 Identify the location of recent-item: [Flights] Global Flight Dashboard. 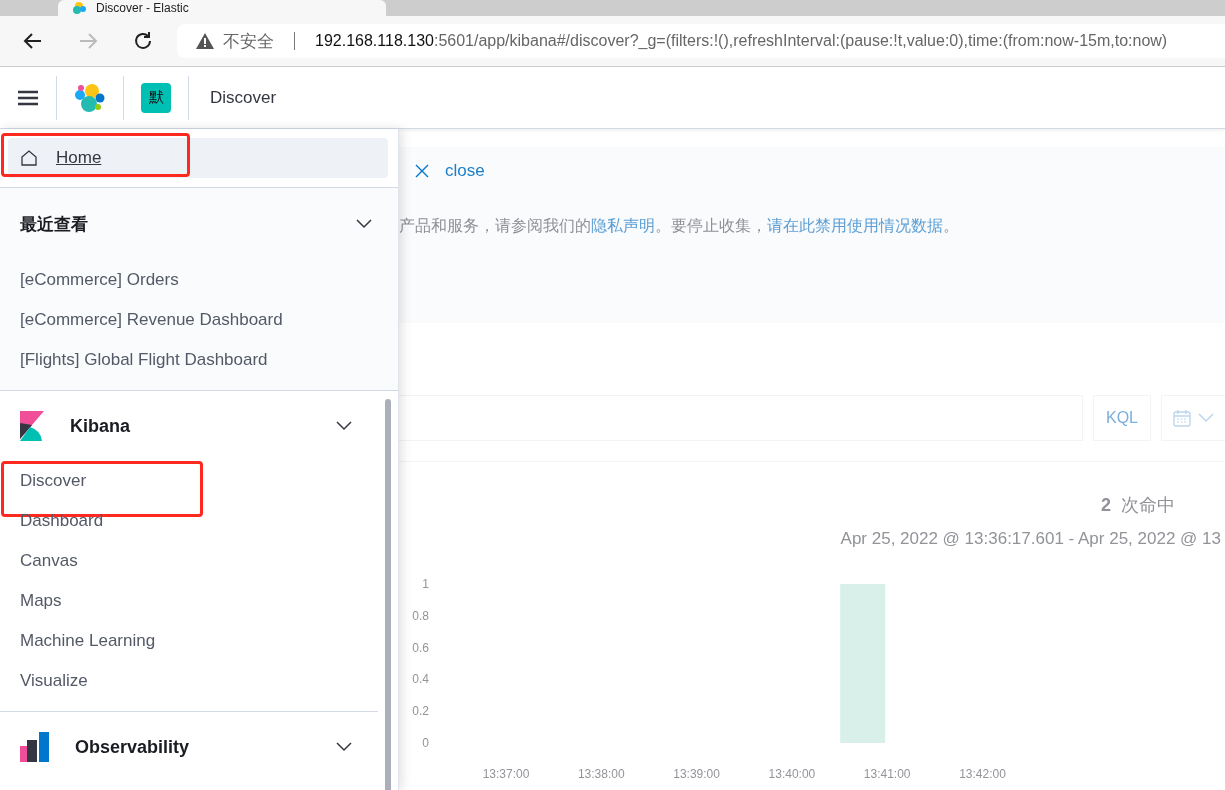
(199, 360).